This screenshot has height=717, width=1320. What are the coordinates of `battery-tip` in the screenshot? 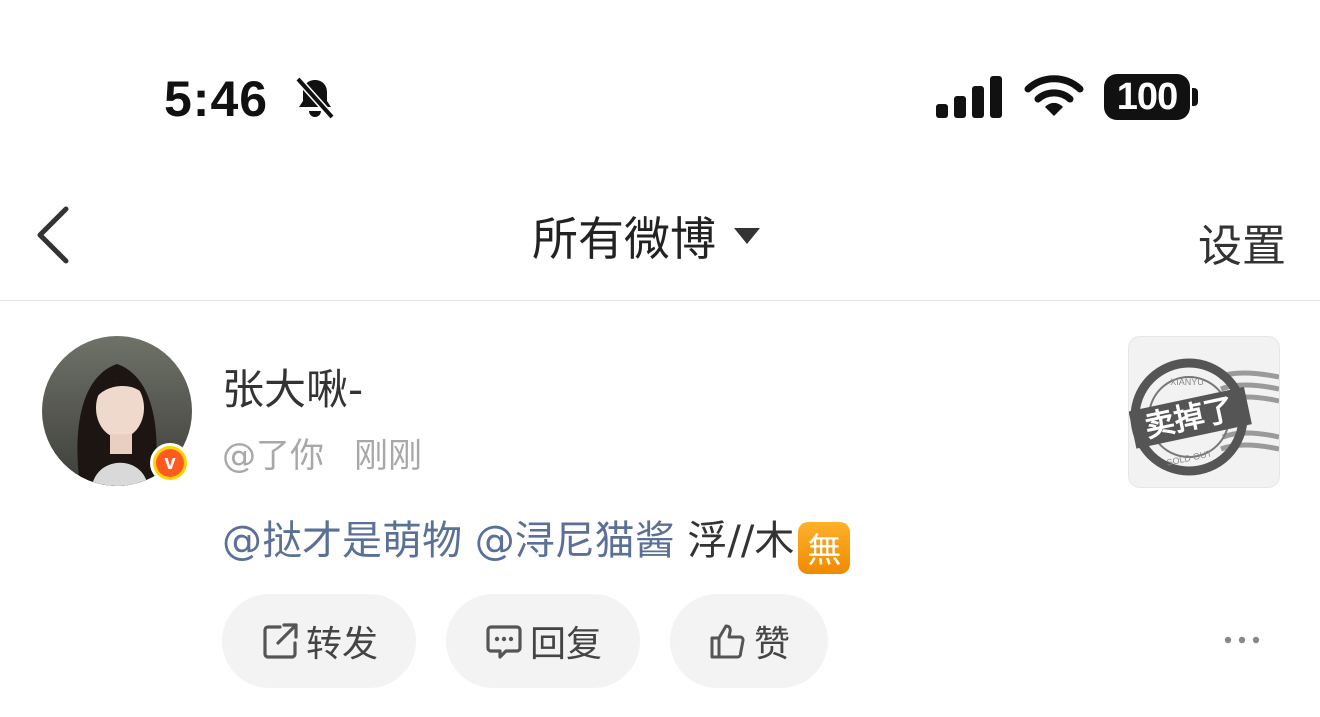 It's located at (1195, 97).